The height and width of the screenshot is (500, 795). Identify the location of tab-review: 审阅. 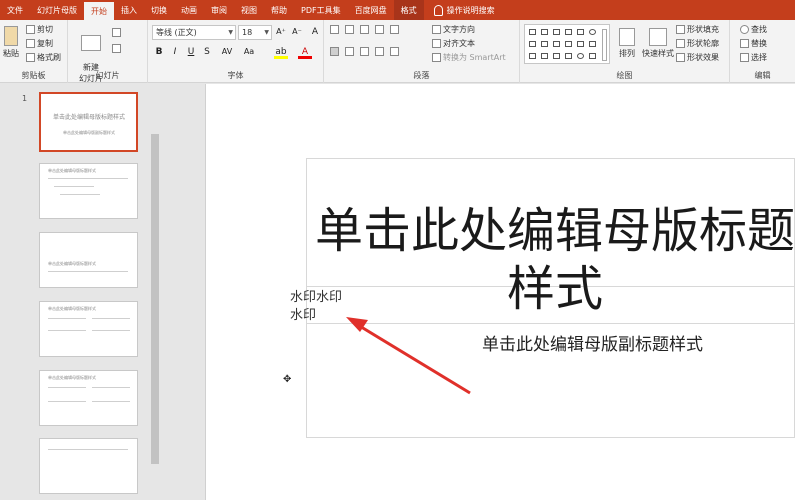
(219, 10).